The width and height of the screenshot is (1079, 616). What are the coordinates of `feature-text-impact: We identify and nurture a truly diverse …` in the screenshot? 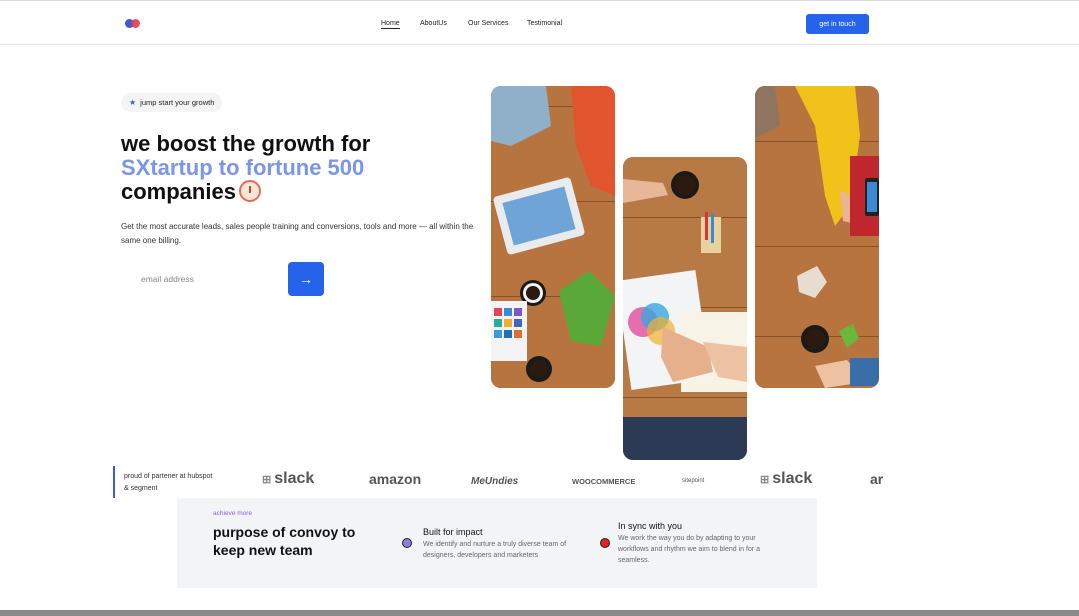 It's located at (495, 550).